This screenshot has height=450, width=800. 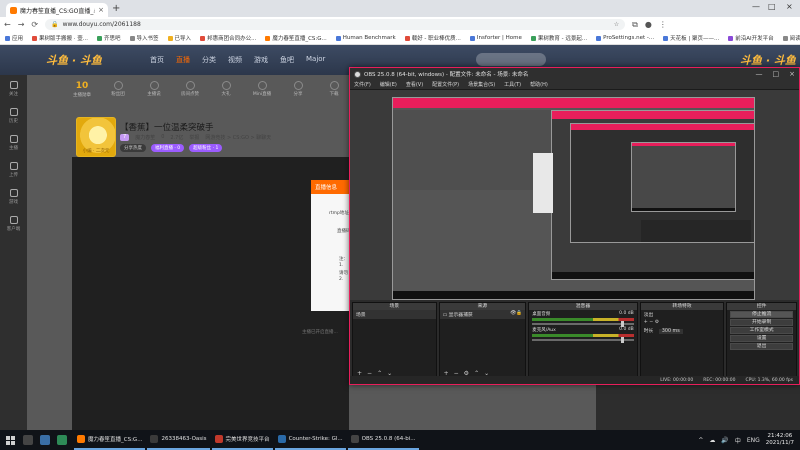 What do you see at coordinates (28, 440) in the screenshot?
I see `search-icon` at bounding box center [28, 440].